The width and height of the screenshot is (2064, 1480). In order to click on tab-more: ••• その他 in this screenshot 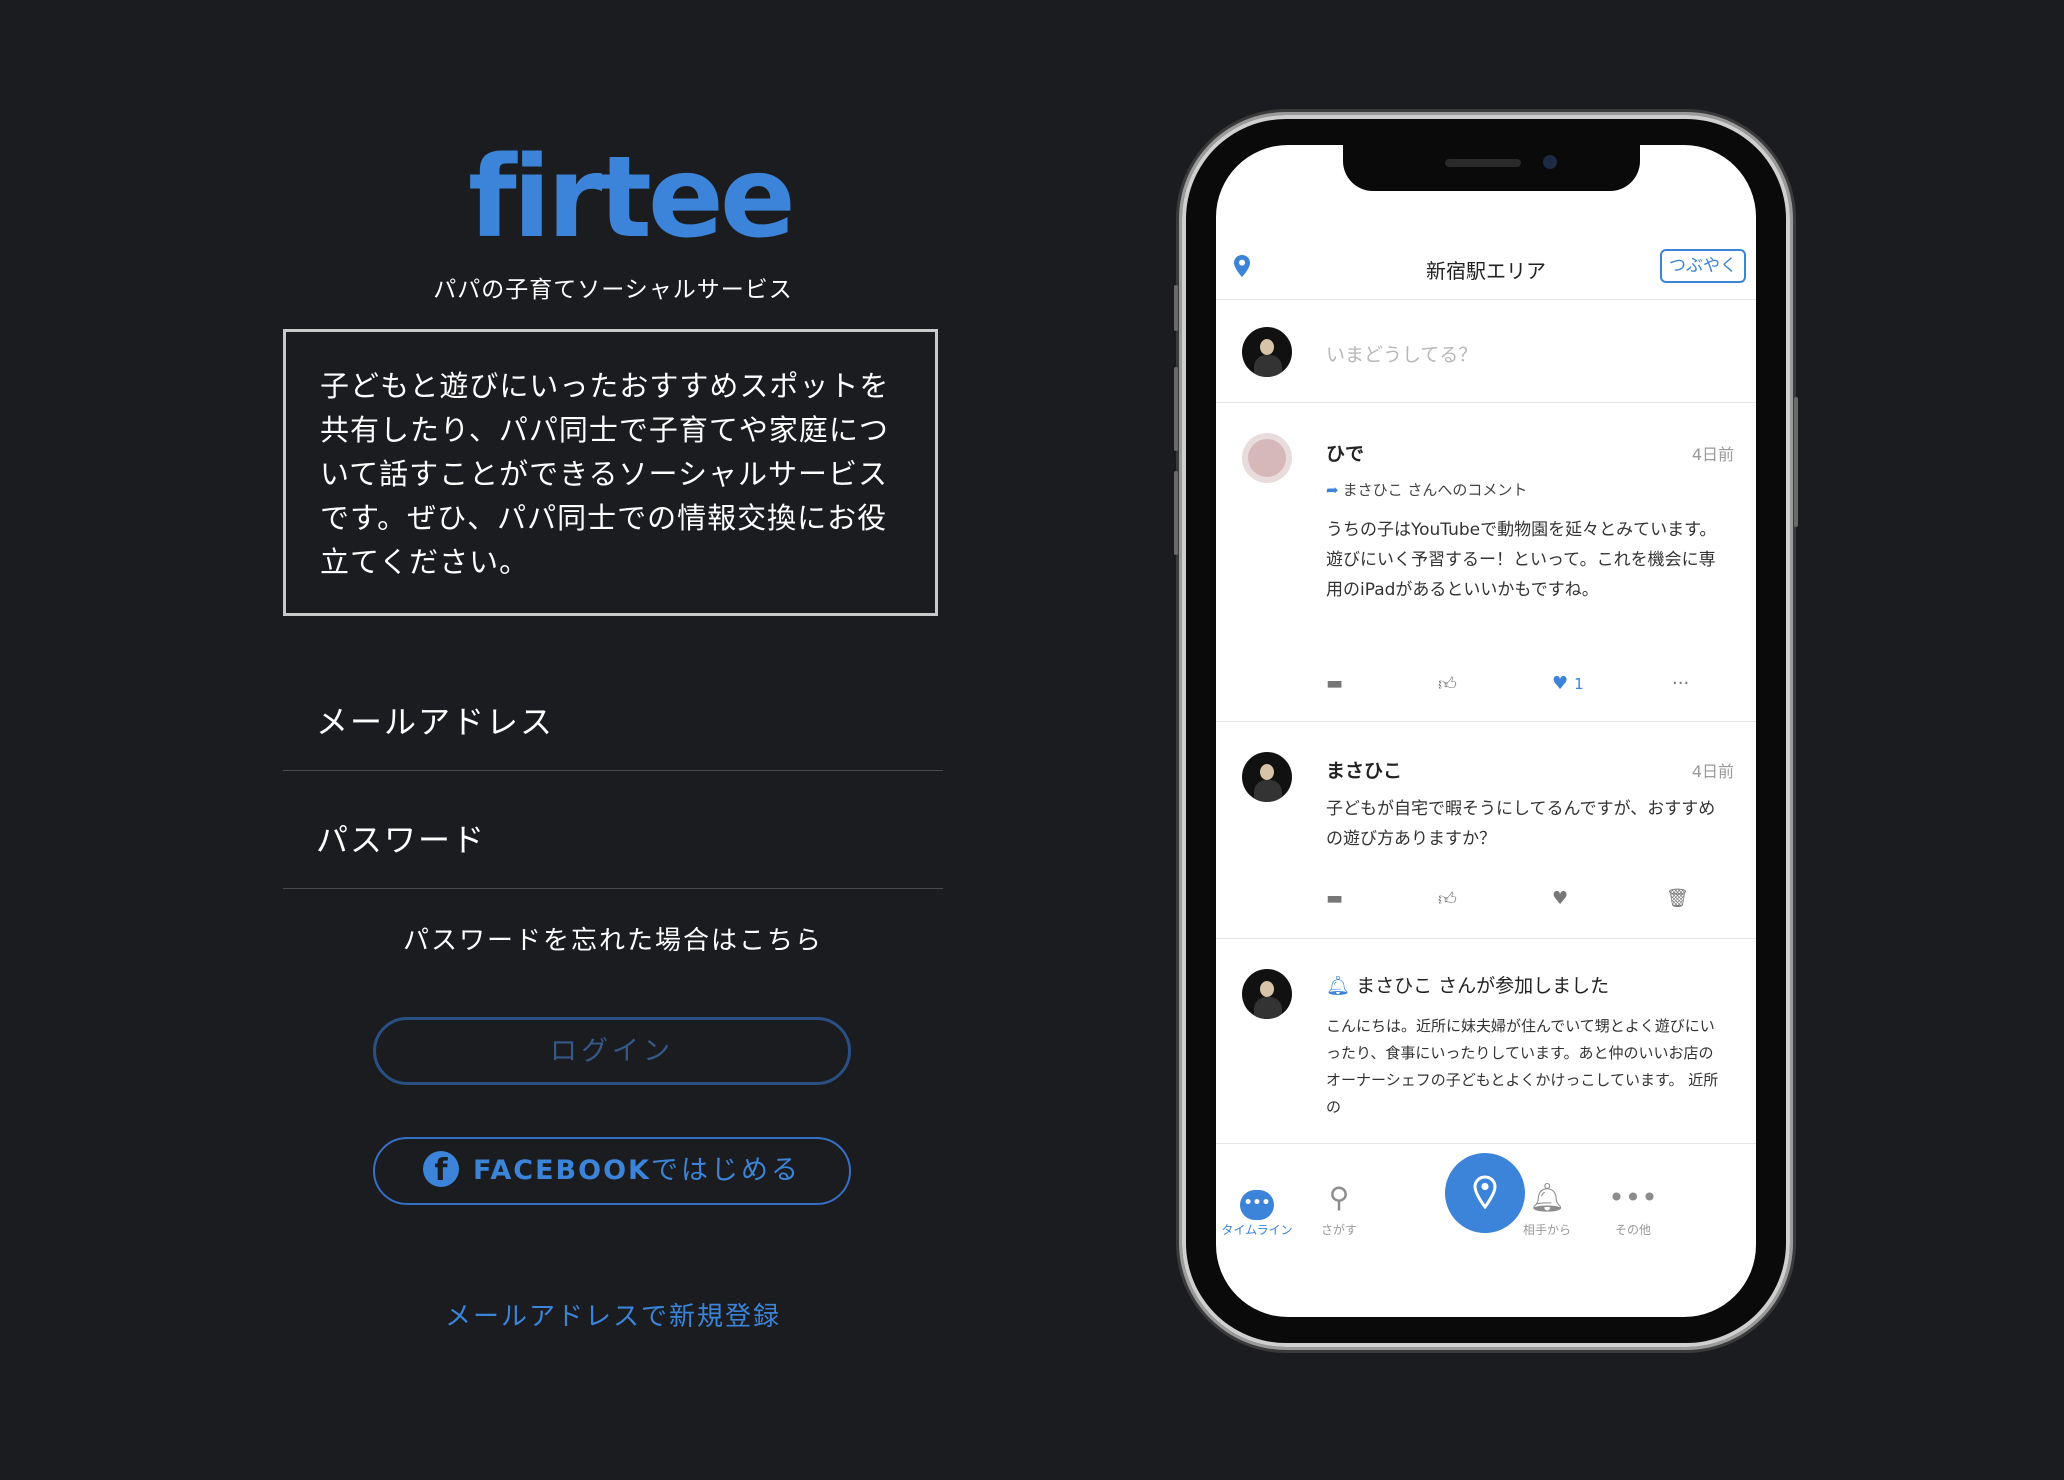, I will do `click(1633, 1208)`.